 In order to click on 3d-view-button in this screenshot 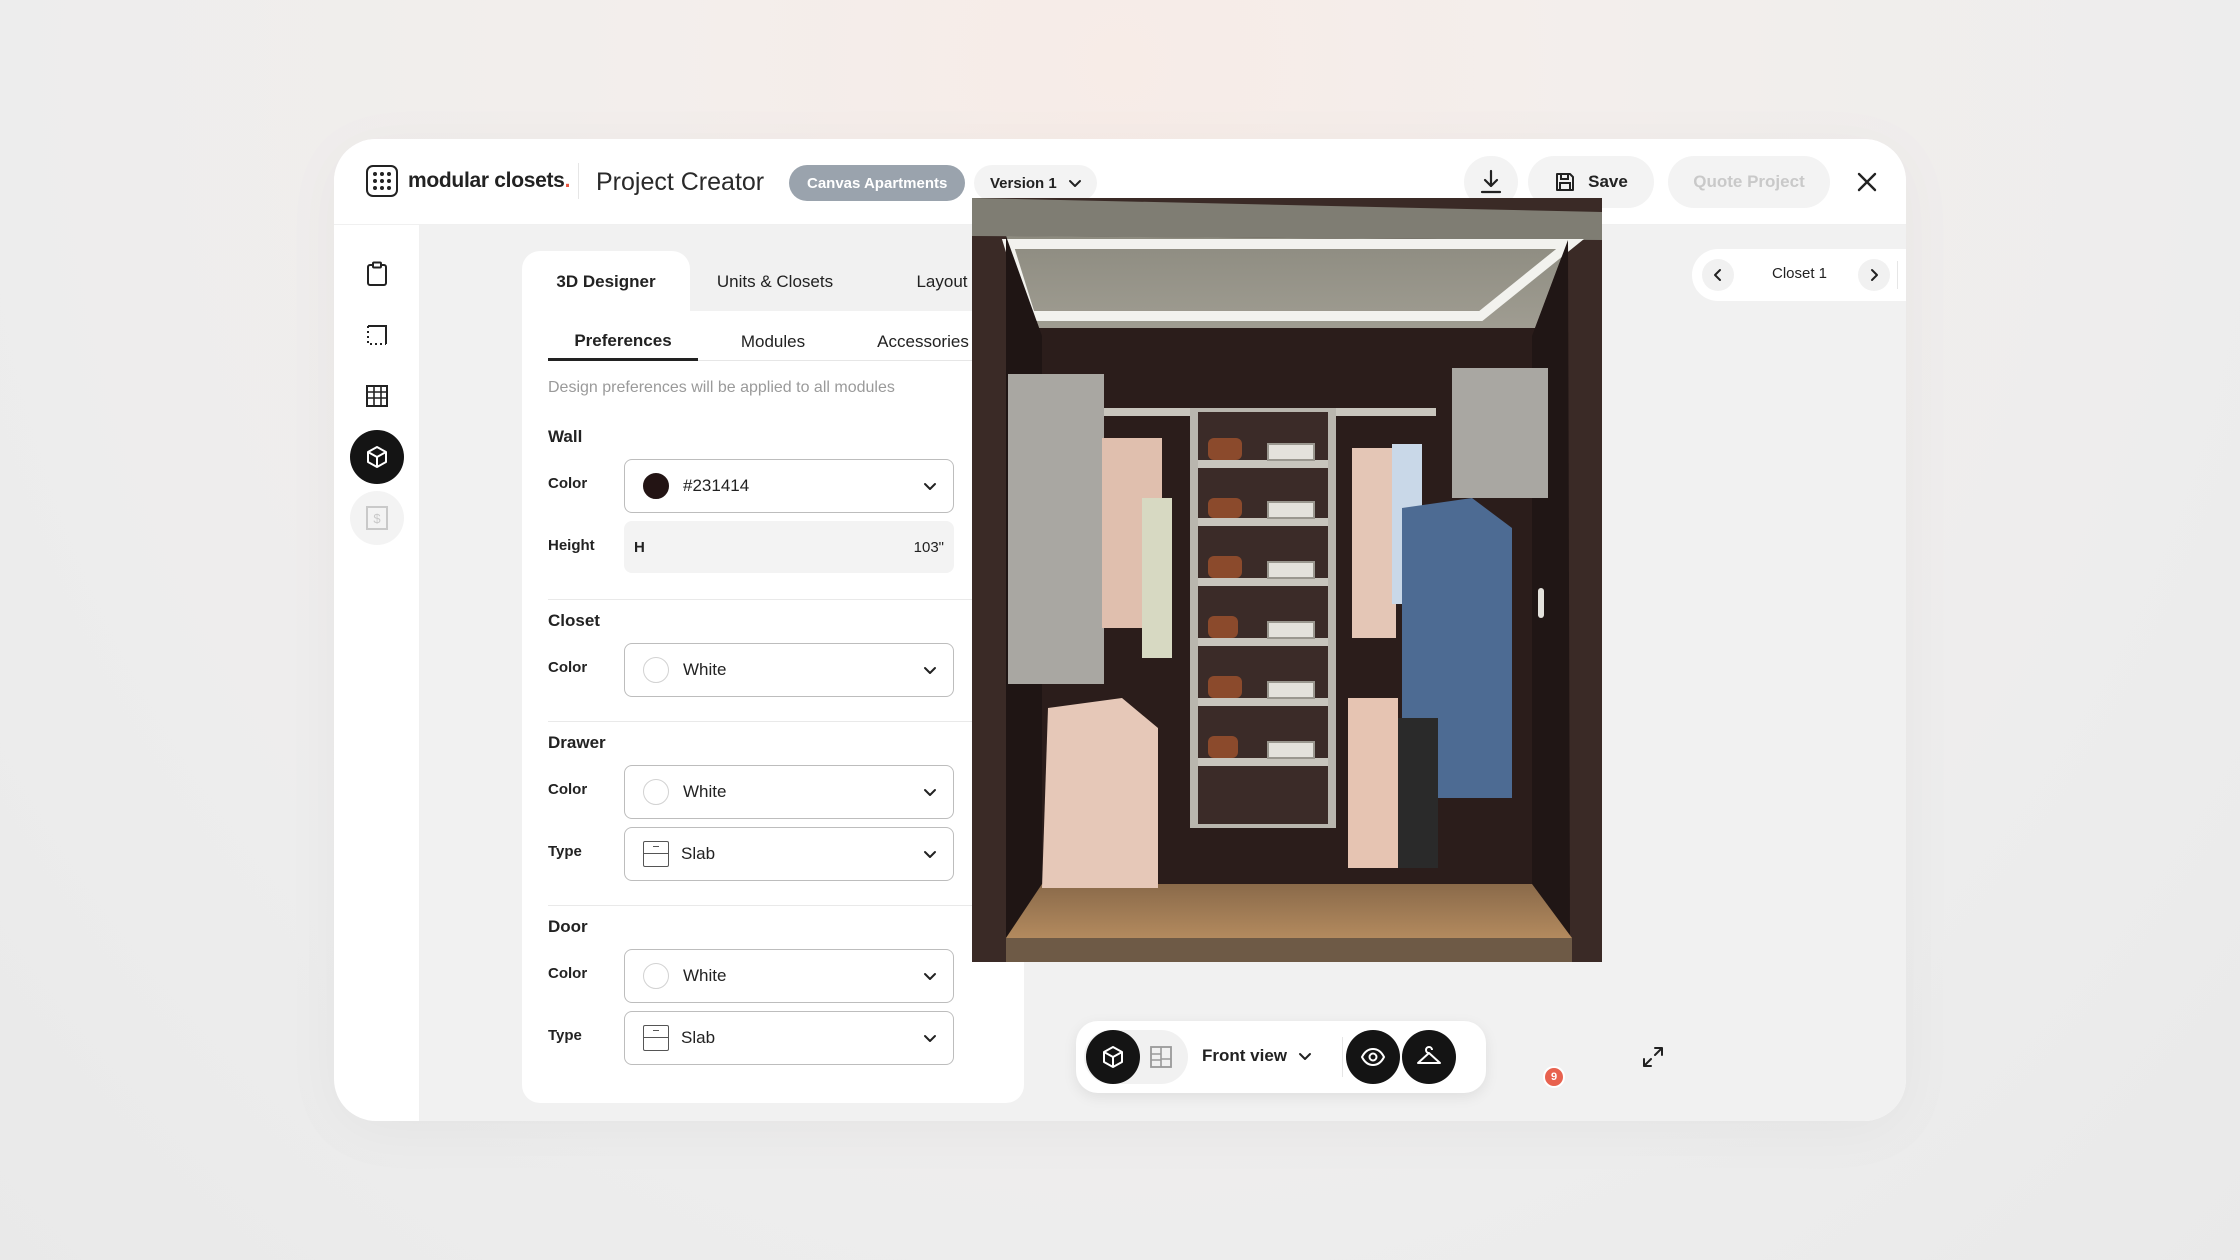, I will do `click(1113, 1057)`.